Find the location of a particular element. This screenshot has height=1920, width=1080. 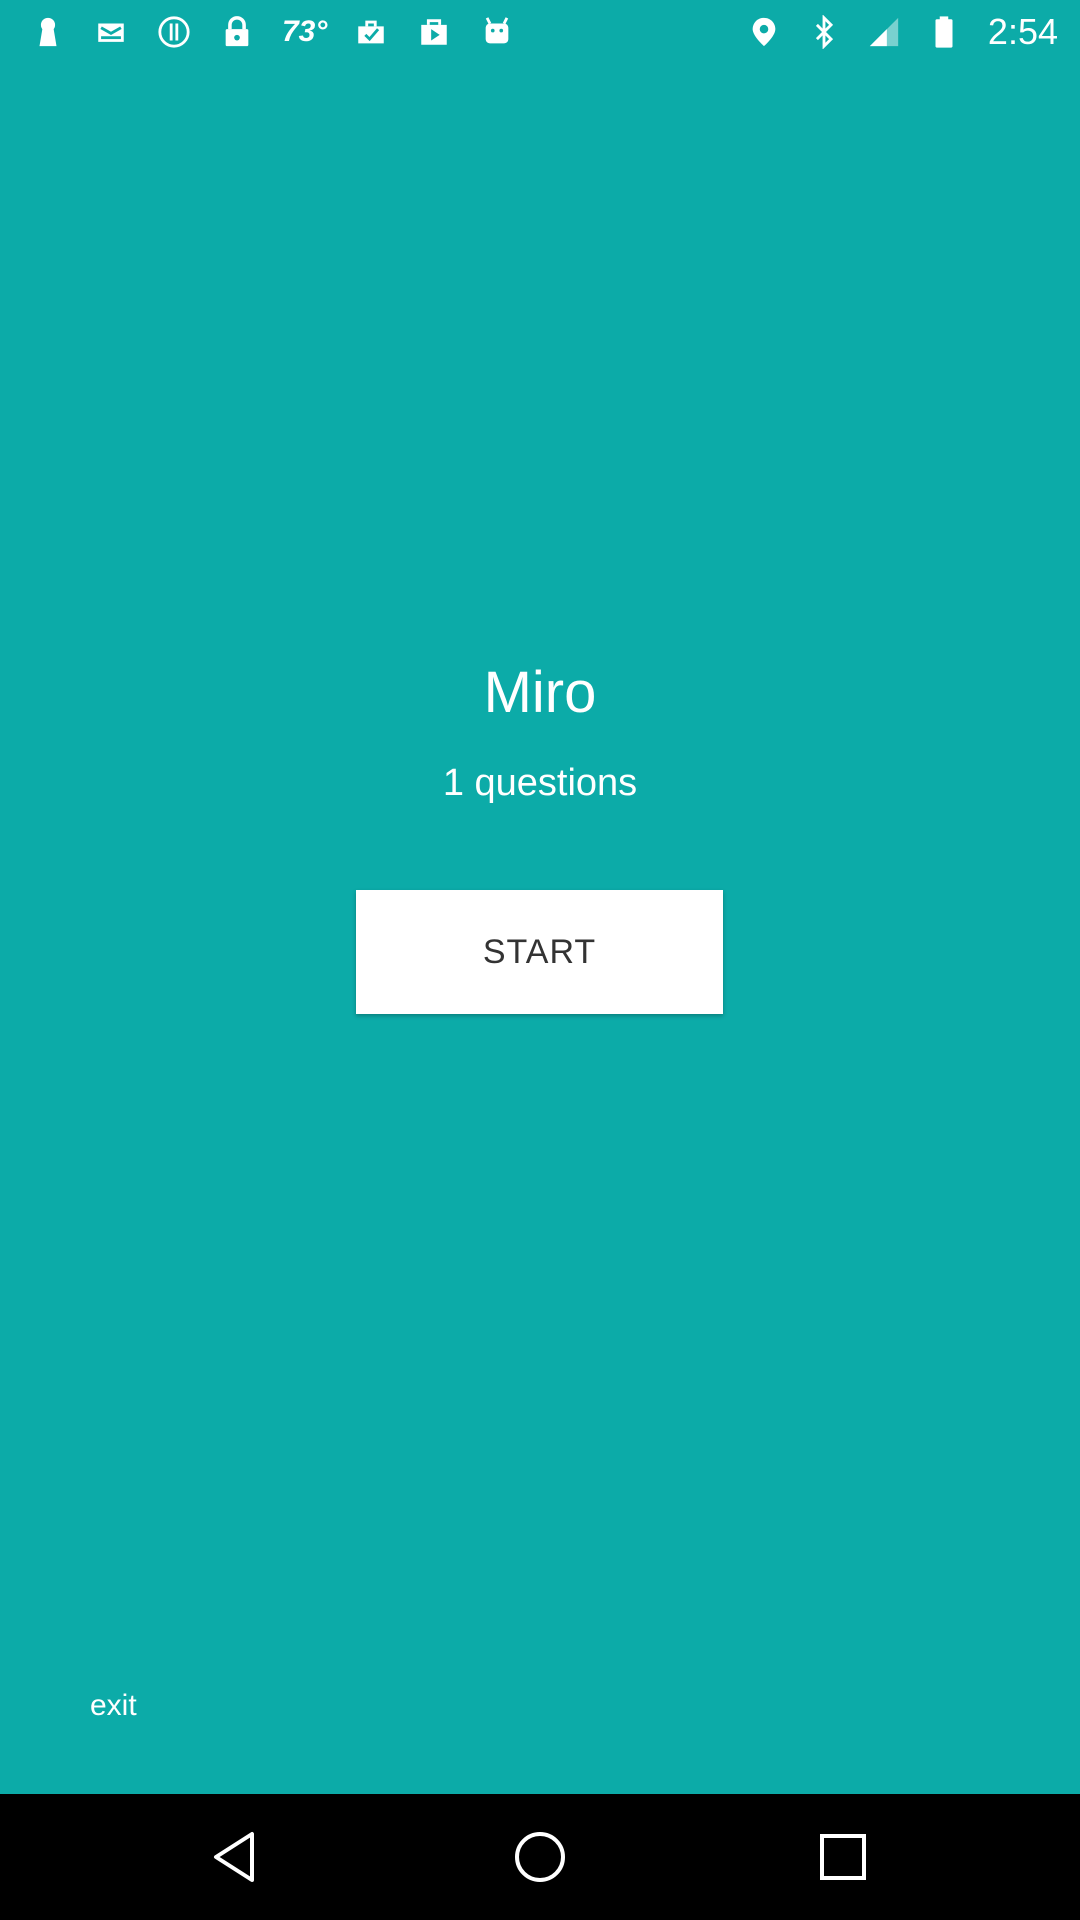

back-icon is located at coordinates (237, 1857).